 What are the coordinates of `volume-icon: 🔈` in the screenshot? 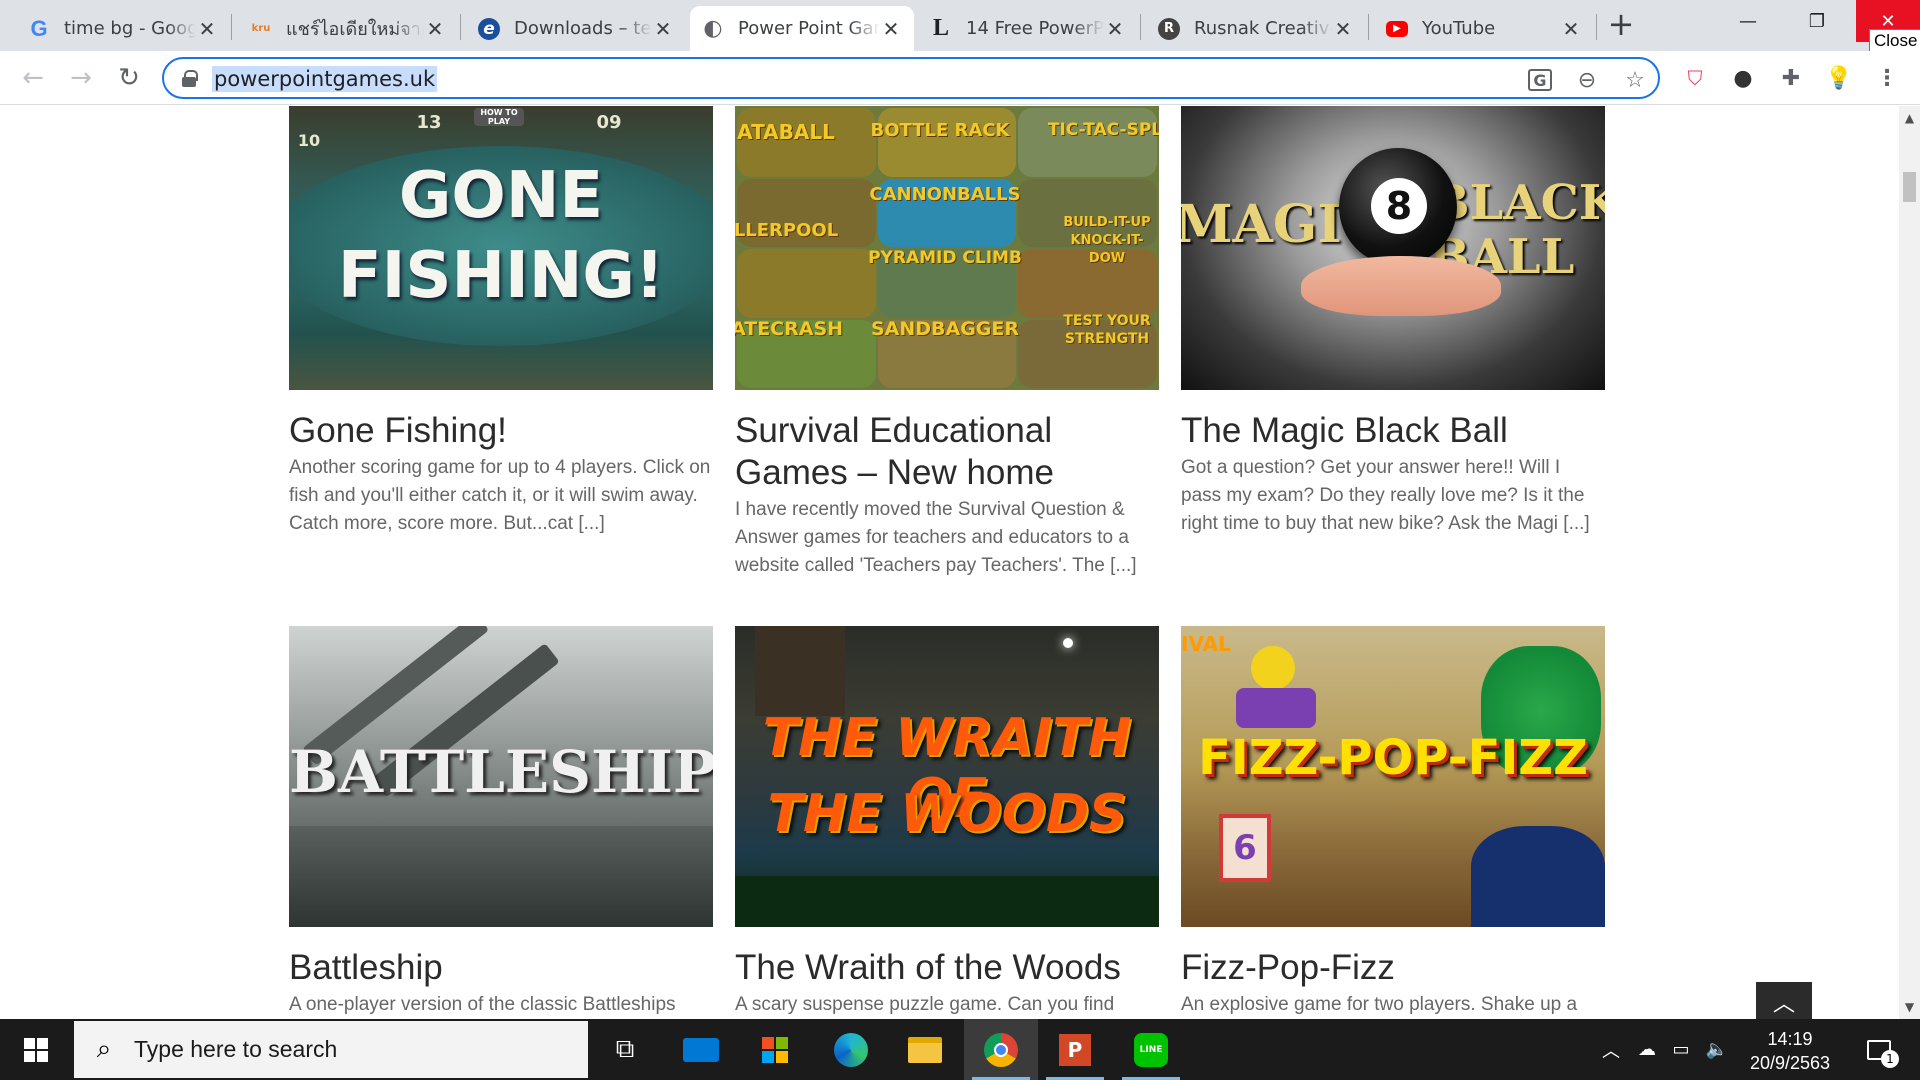 It's located at (1717, 1049).